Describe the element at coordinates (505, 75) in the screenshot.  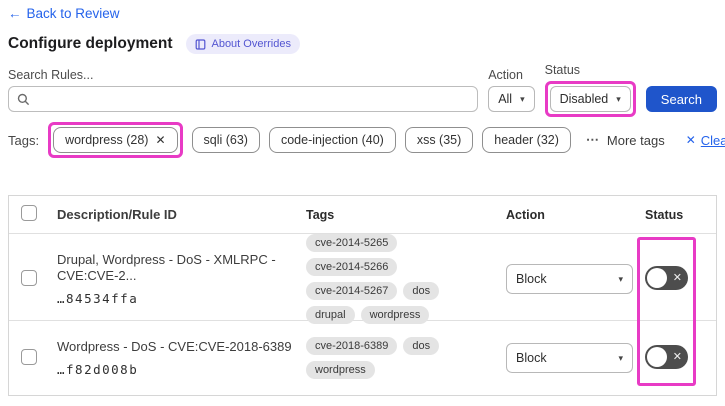
I see `action-label: Action` at that location.